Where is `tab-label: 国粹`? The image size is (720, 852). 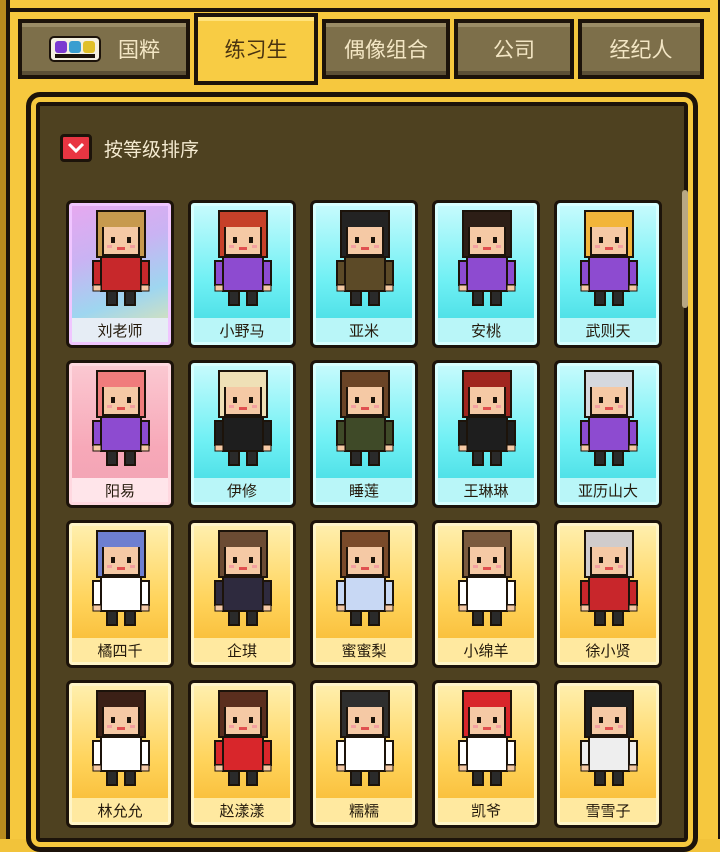
tab-label: 国粹 is located at coordinates (139, 50).